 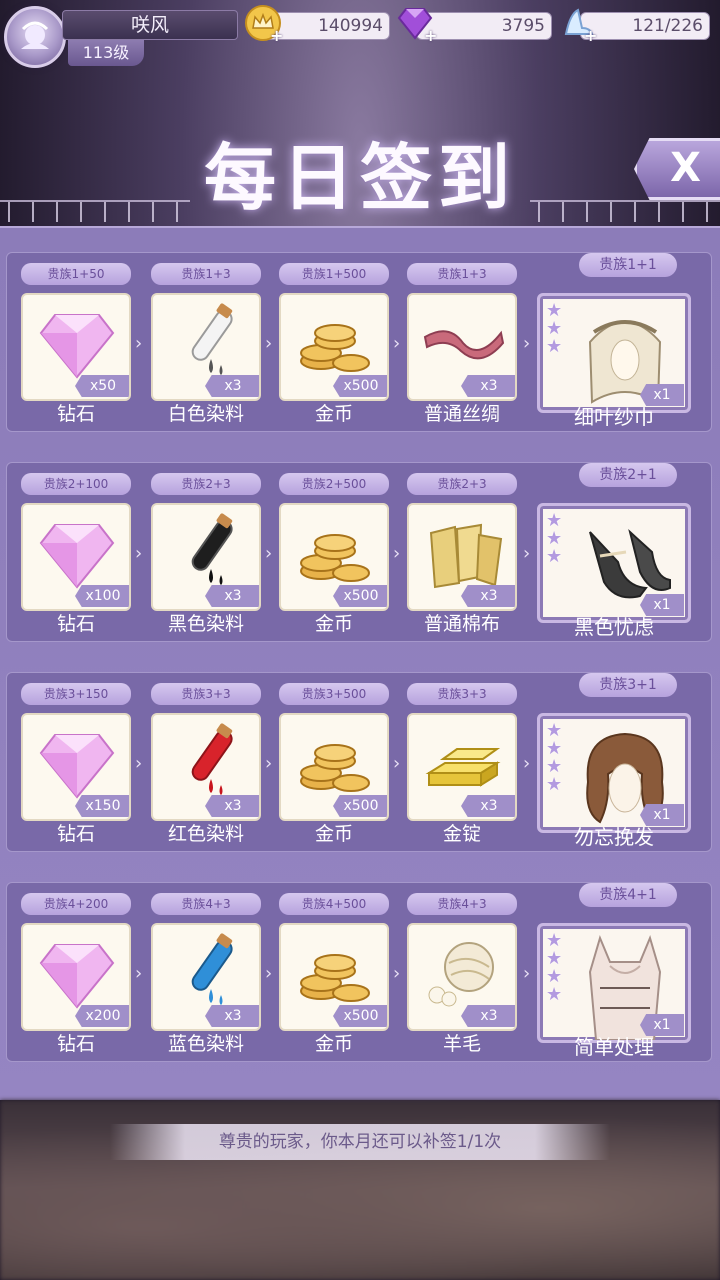 I want to click on silk-icon, so click(x=464, y=345).